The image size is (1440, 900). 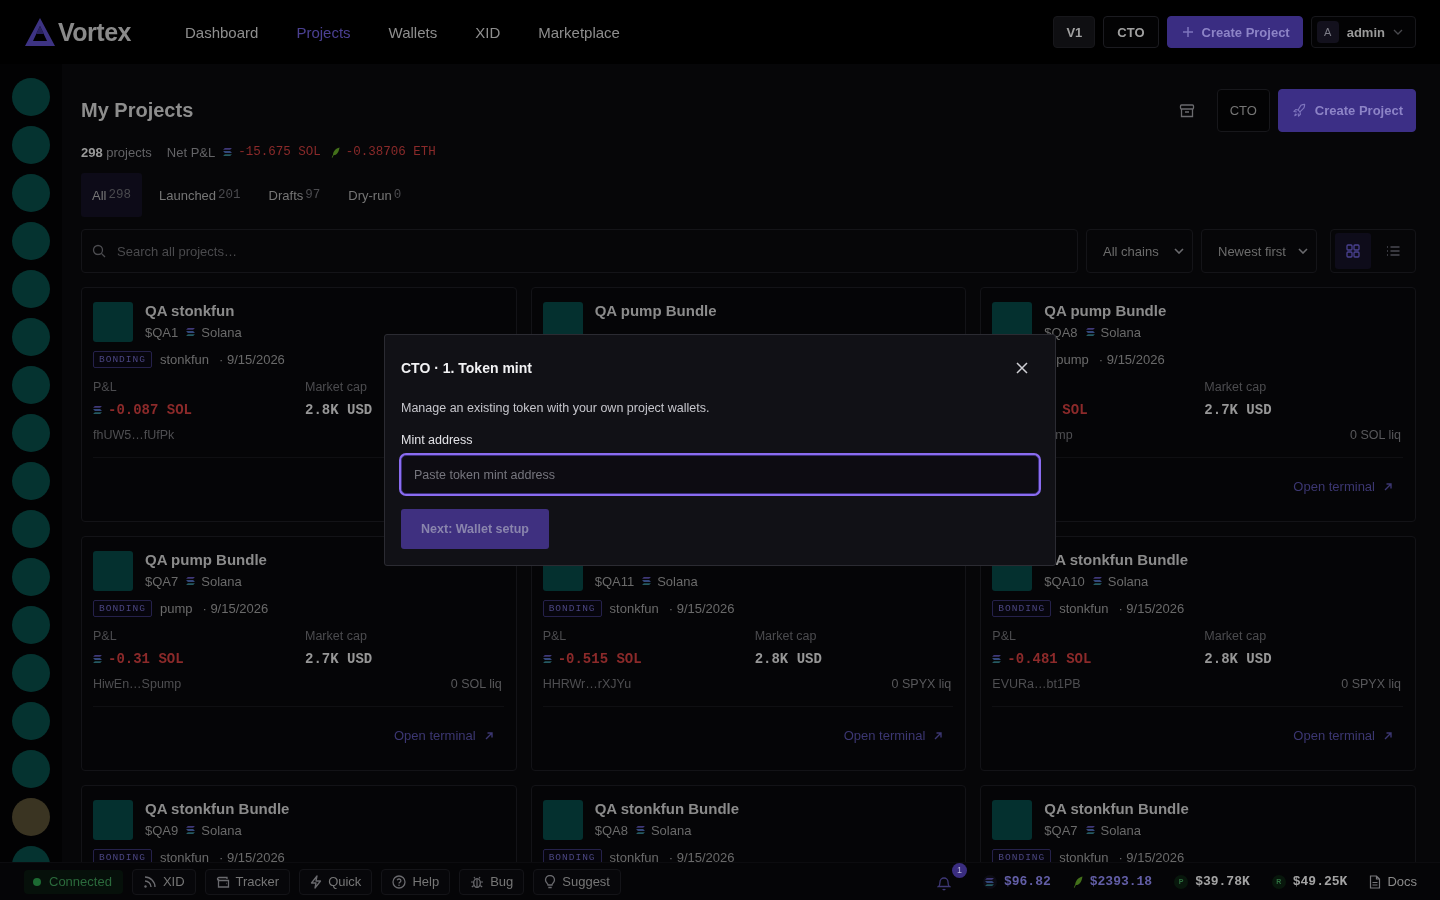 What do you see at coordinates (137, 110) in the screenshot?
I see `page-title: My Projects` at bounding box center [137, 110].